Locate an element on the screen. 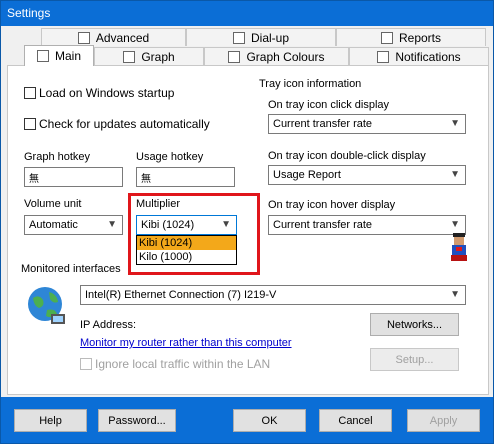 The image size is (494, 444). tab-graph-colours: Graph Colours is located at coordinates (276, 56).